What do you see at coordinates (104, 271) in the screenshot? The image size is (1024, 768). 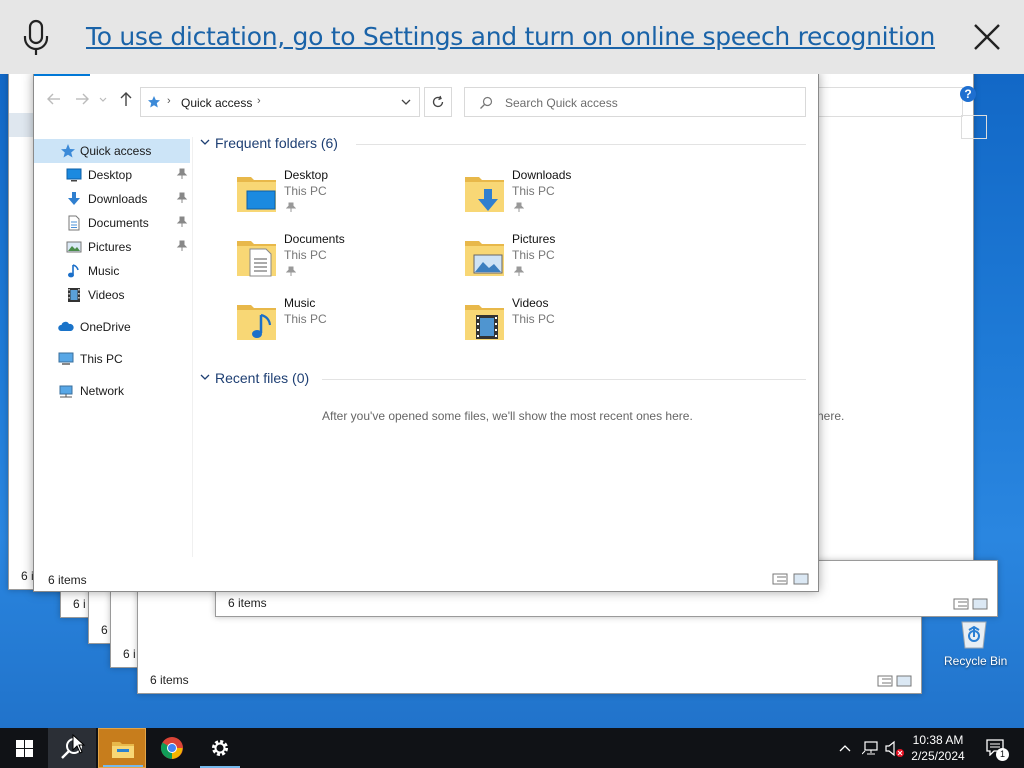 I see `sidebar-item-label: Music` at bounding box center [104, 271].